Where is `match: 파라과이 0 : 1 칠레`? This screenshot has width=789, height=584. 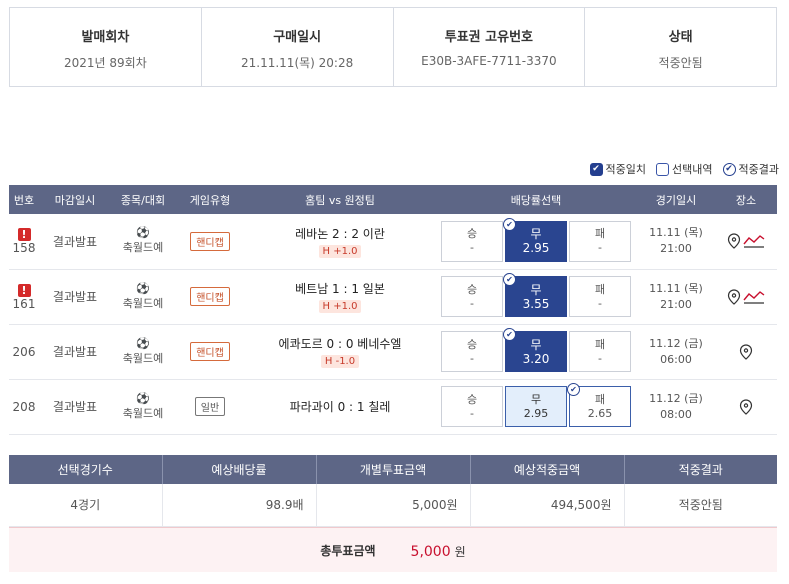
match: 파라과이 0 : 1 칠레 is located at coordinates (340, 407).